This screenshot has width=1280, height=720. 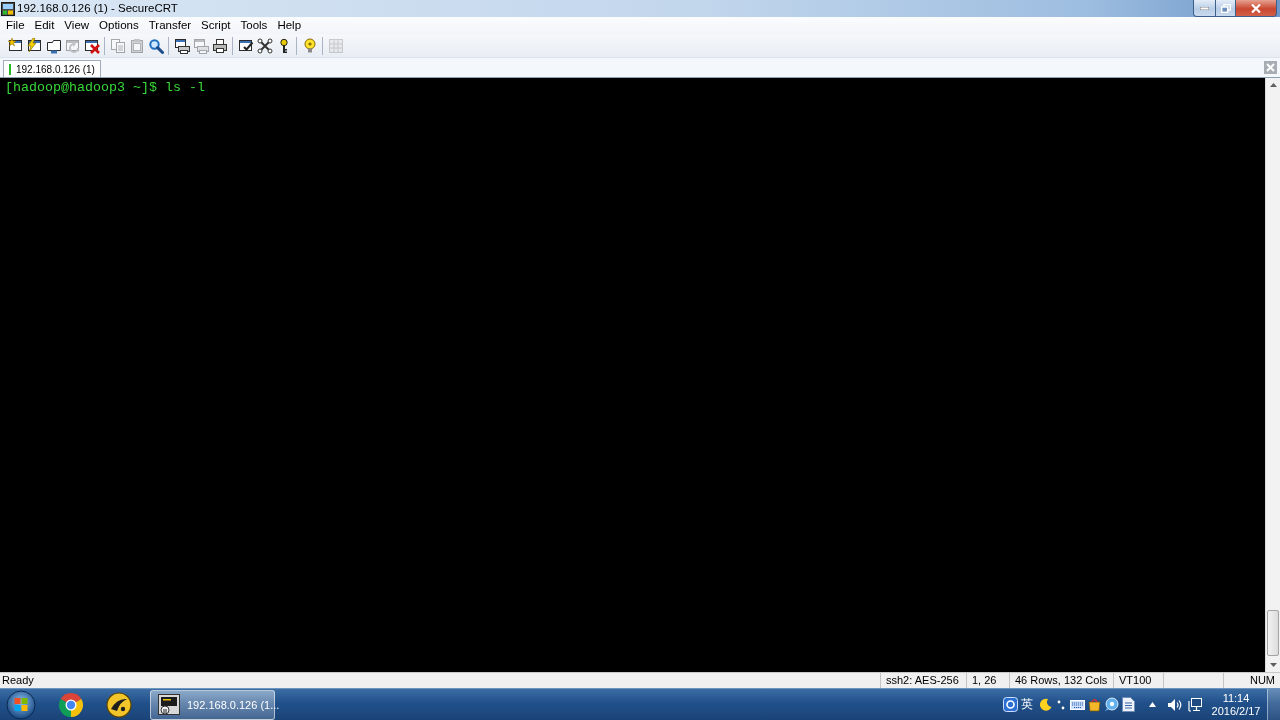 What do you see at coordinates (1111, 704) in the screenshot?
I see `speech-bubble-icon` at bounding box center [1111, 704].